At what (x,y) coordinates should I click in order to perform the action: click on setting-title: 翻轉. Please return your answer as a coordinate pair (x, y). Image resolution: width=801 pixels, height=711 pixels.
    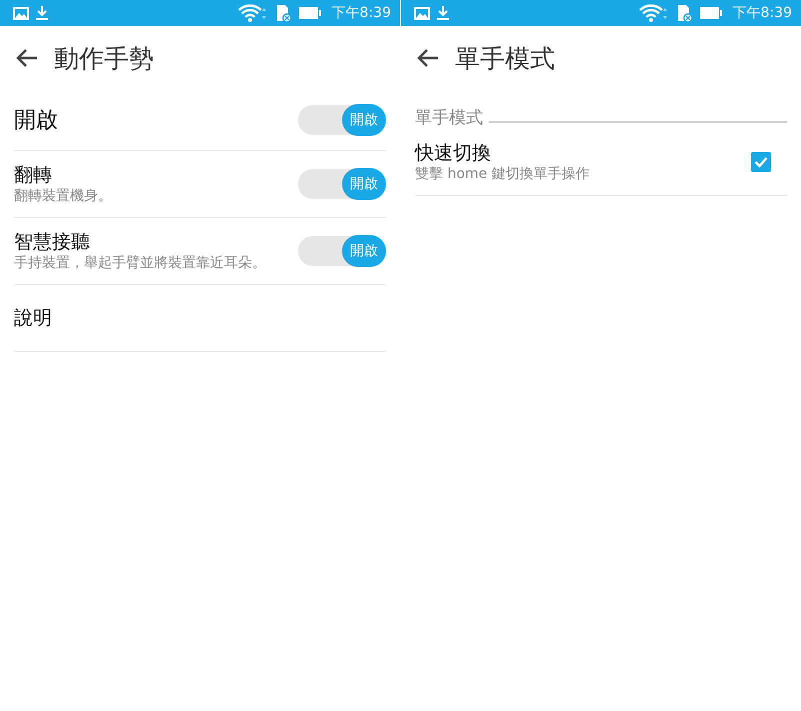
    Looking at the image, I should click on (33, 175).